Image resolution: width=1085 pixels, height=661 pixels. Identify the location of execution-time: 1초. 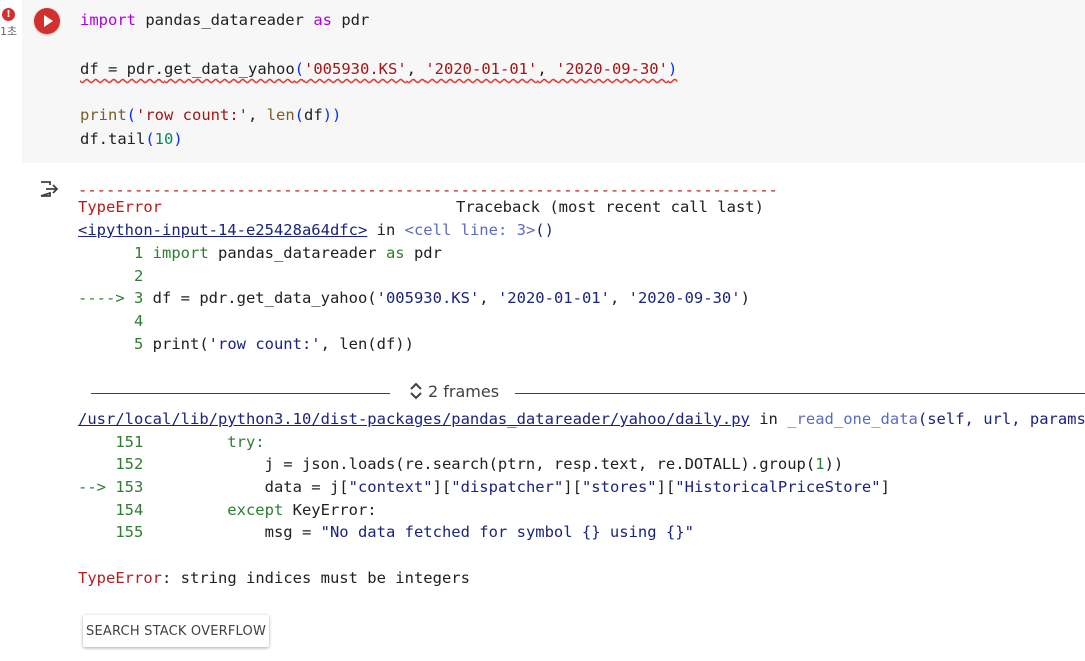
(9, 31).